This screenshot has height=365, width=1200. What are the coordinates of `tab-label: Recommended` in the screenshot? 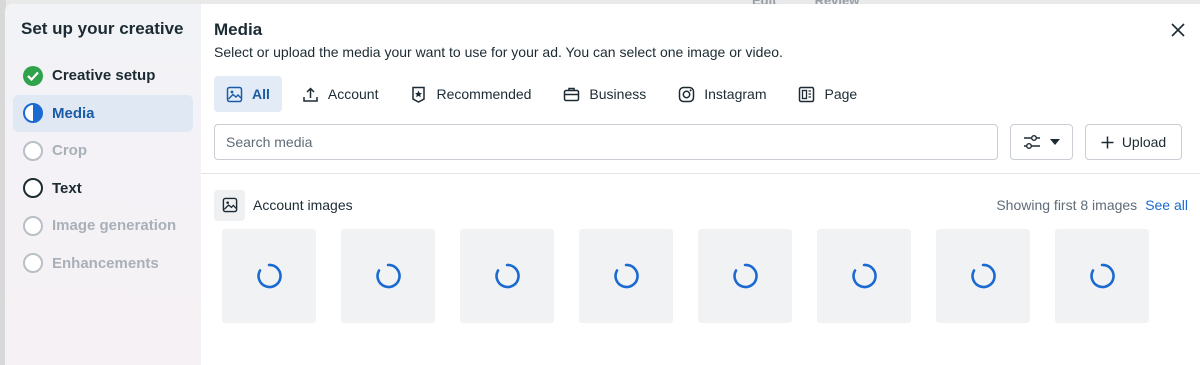 It's located at (484, 94).